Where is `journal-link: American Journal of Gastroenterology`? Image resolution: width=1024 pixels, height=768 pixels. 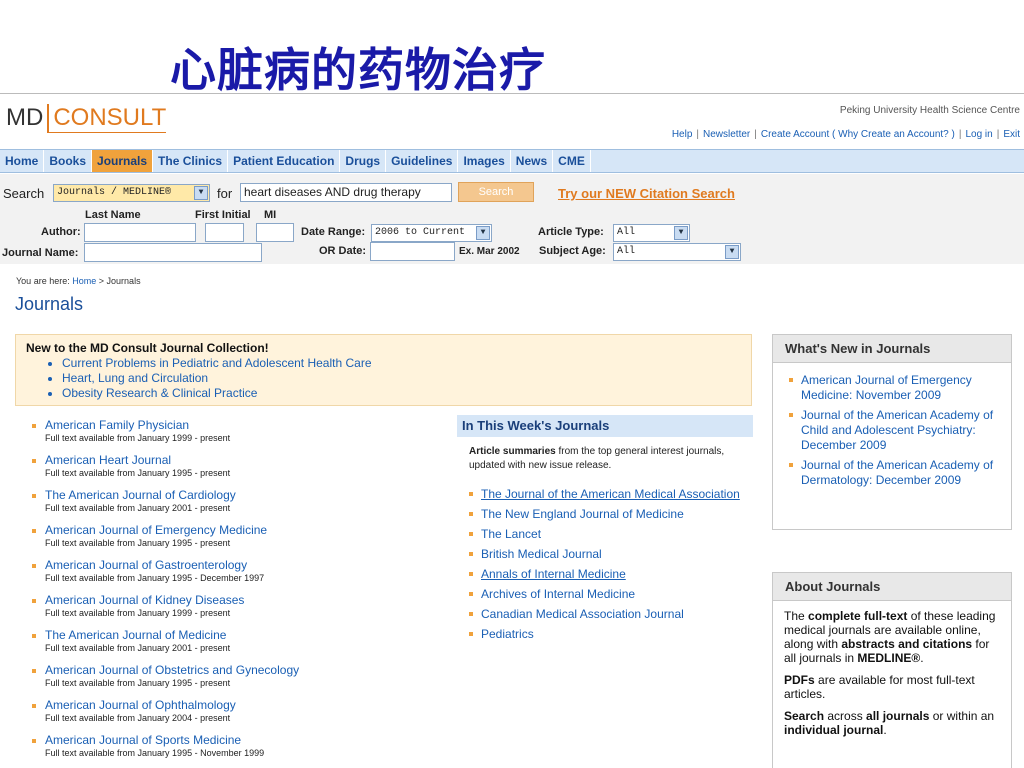 journal-link: American Journal of Gastroenterology is located at coordinates (235, 565).